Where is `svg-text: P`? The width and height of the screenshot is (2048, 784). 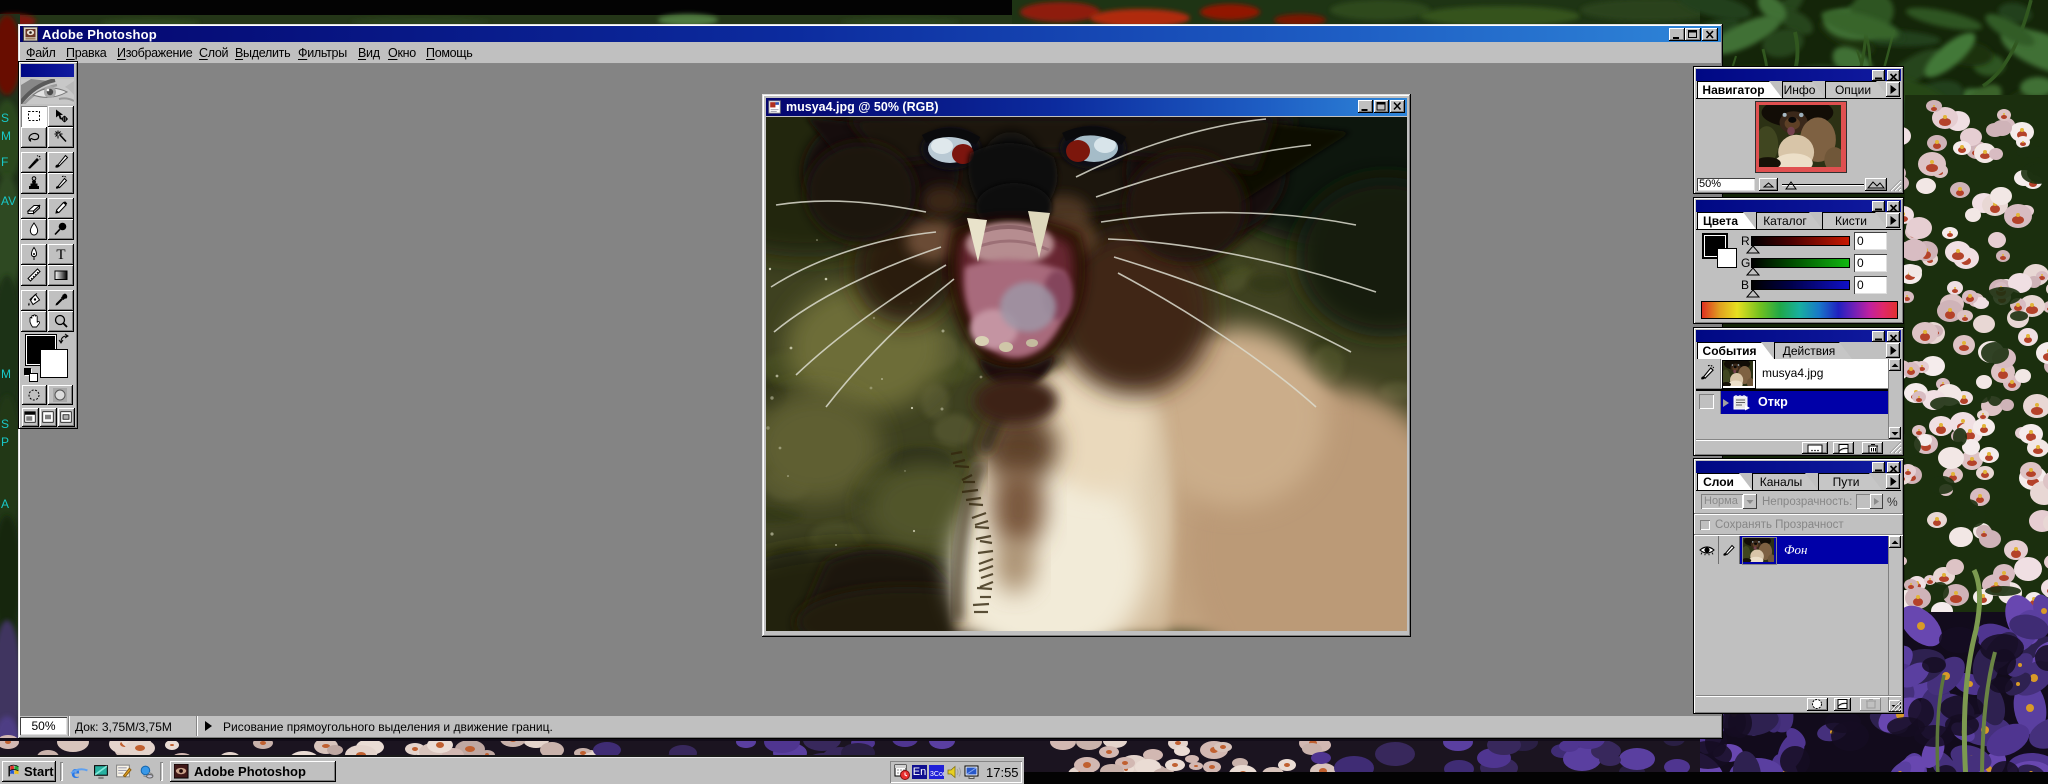
svg-text: P is located at coordinates (5, 442).